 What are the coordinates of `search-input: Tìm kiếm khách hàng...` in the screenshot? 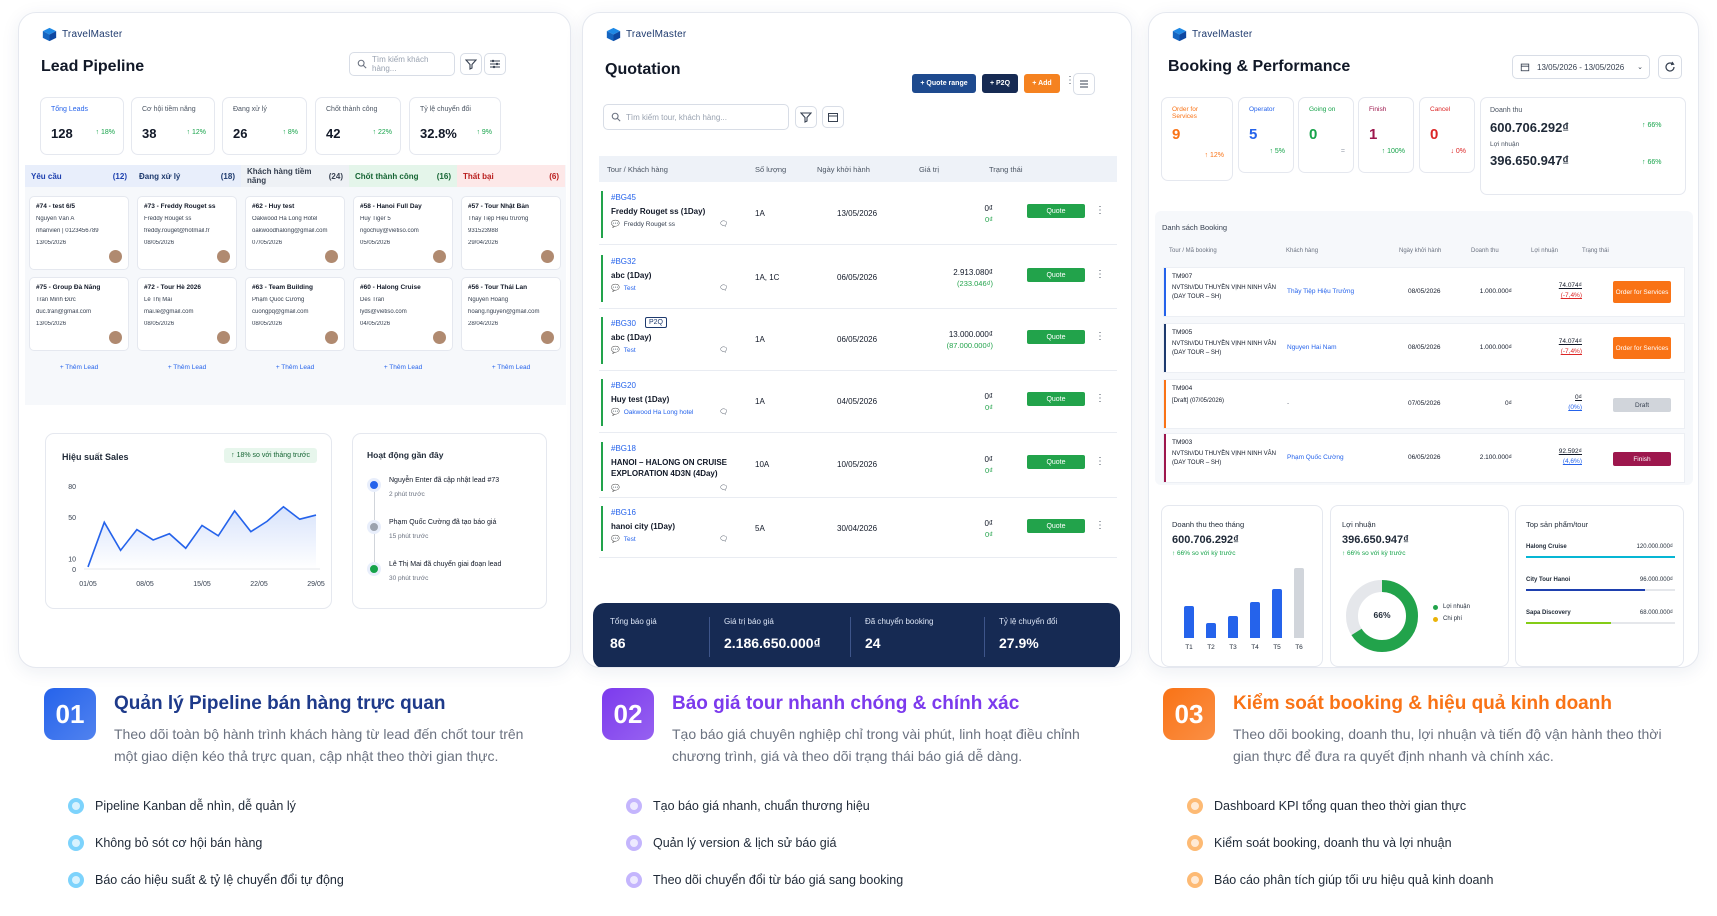 It's located at (402, 64).